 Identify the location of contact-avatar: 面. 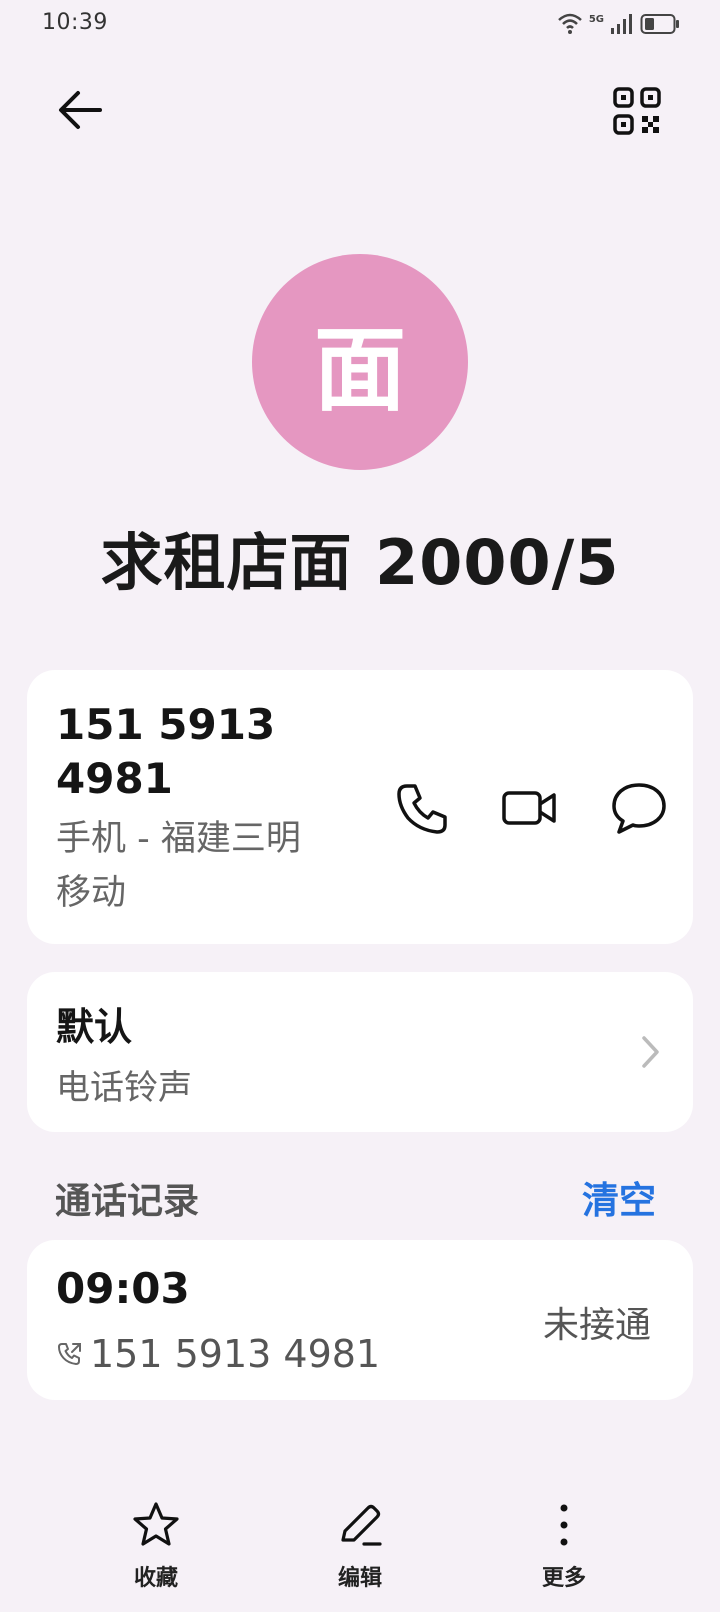
(360, 362).